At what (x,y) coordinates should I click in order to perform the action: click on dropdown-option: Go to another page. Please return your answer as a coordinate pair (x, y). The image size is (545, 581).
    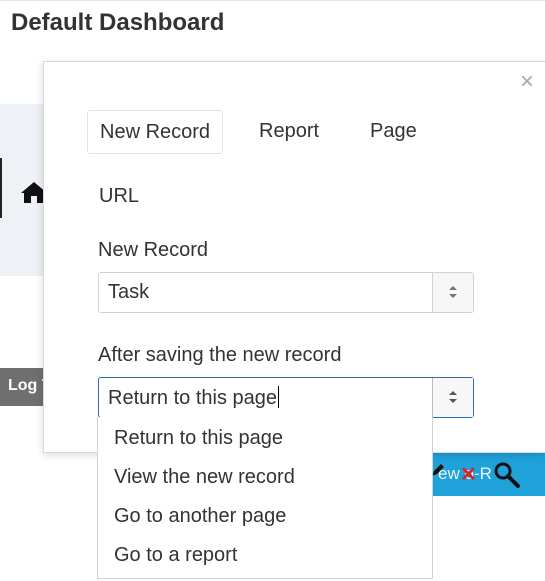
    Looking at the image, I should click on (200, 516).